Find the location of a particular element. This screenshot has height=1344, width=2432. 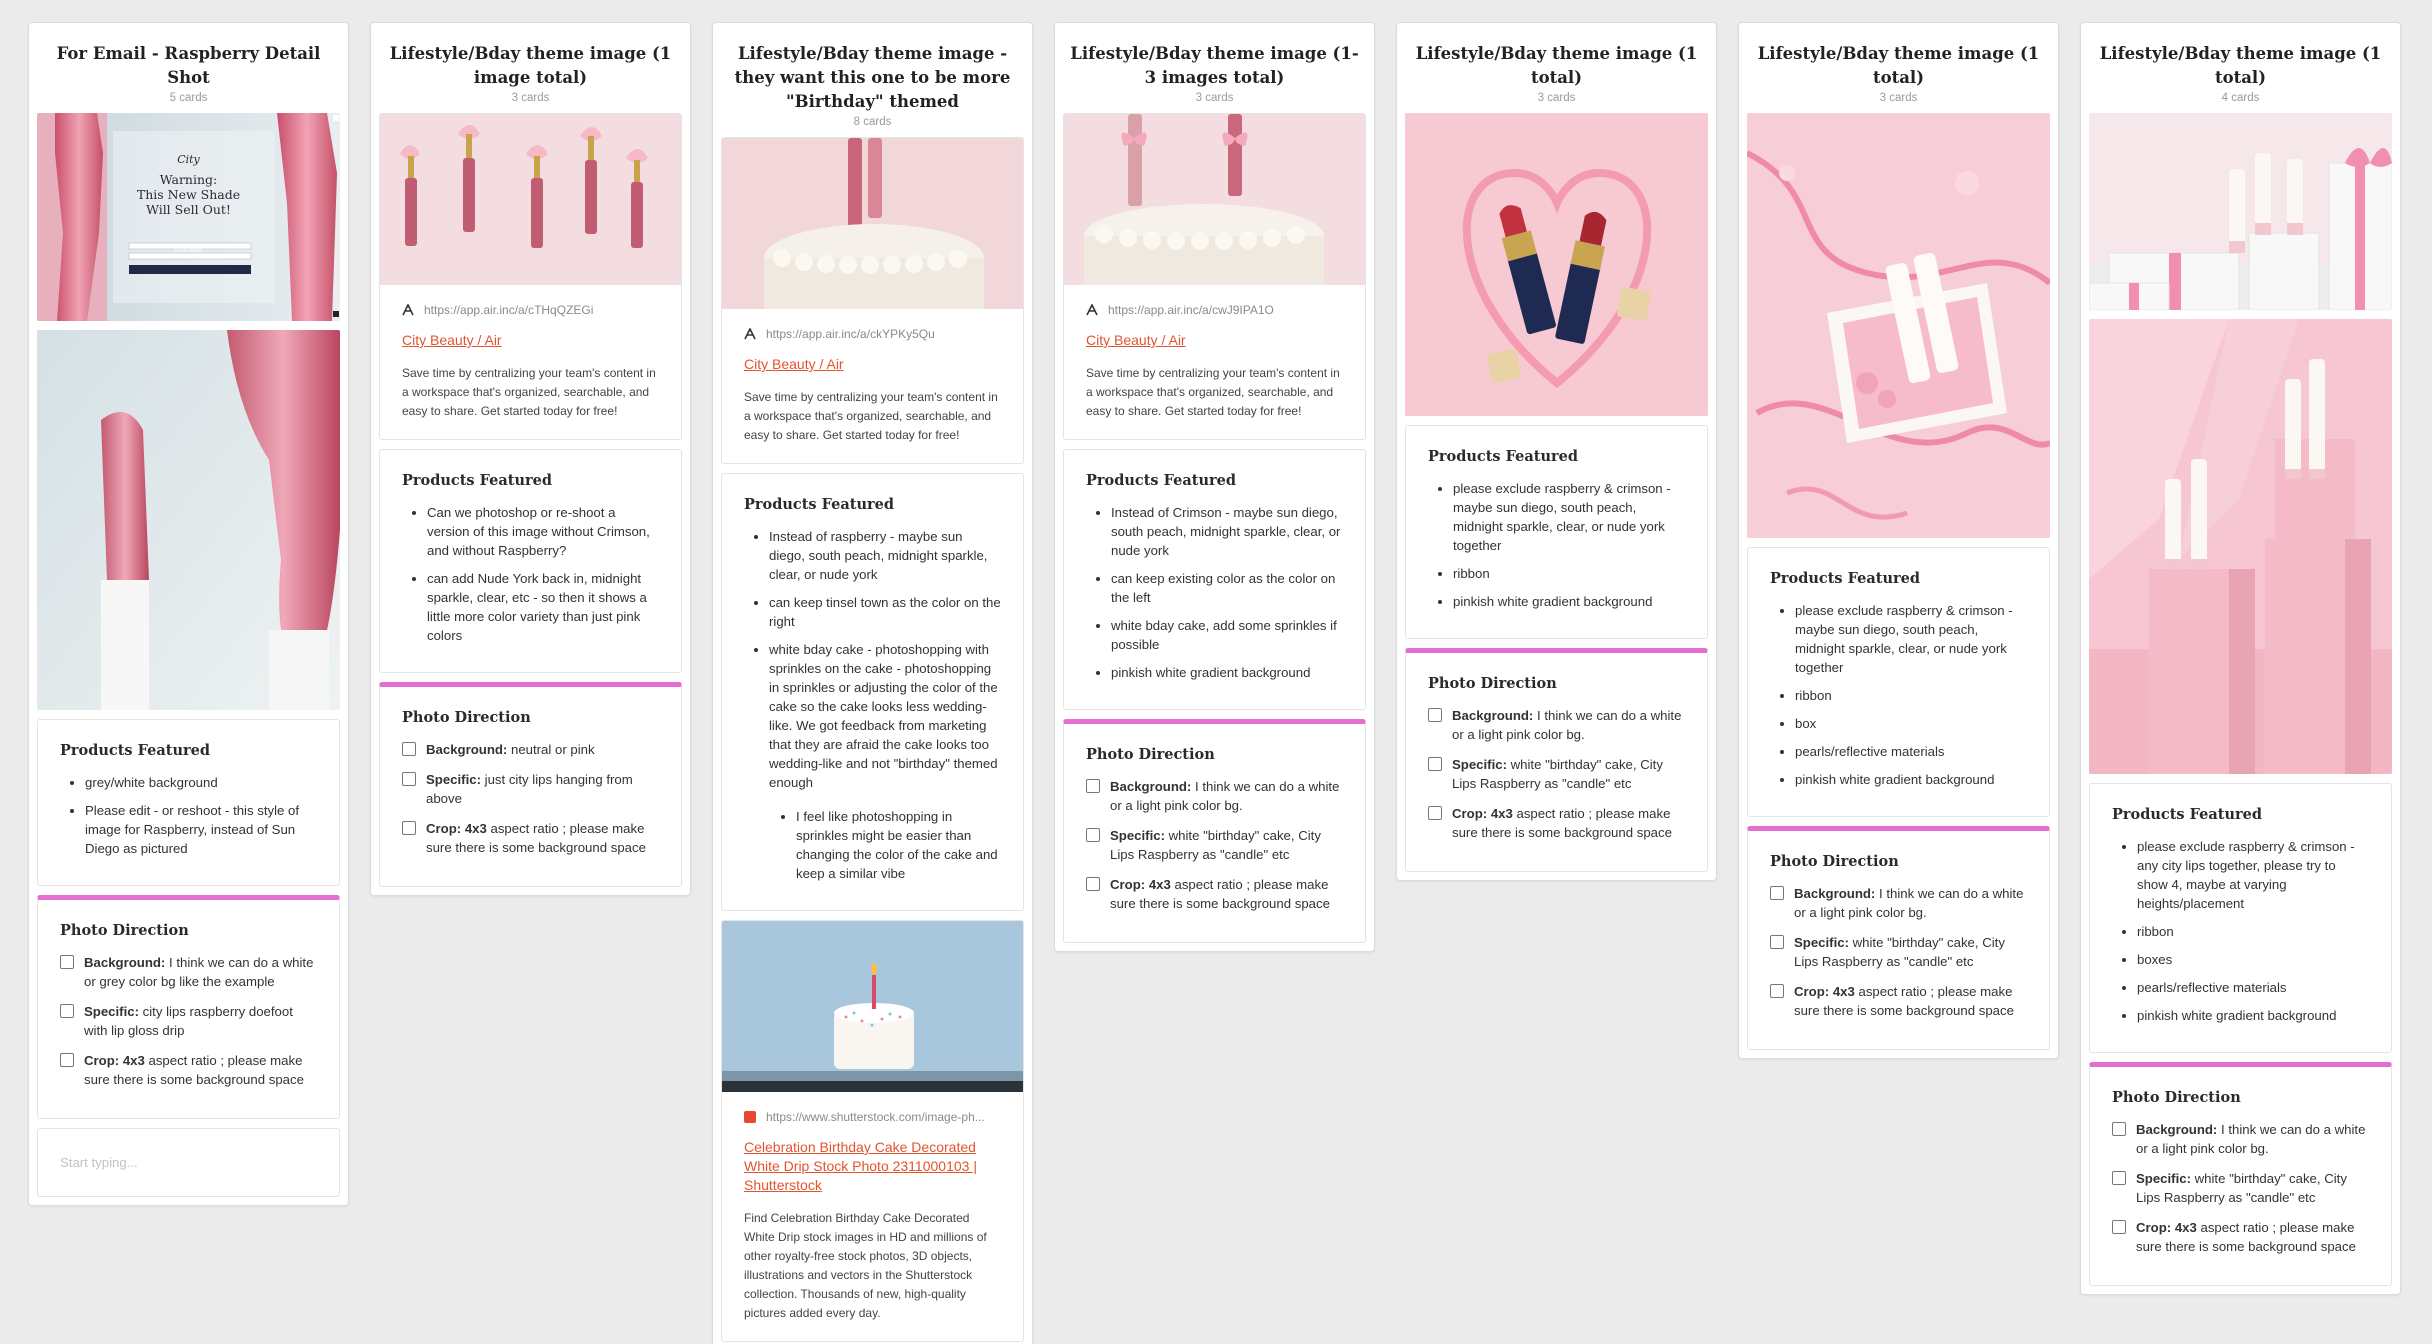

image-card-pedestals is located at coordinates (2240, 546).